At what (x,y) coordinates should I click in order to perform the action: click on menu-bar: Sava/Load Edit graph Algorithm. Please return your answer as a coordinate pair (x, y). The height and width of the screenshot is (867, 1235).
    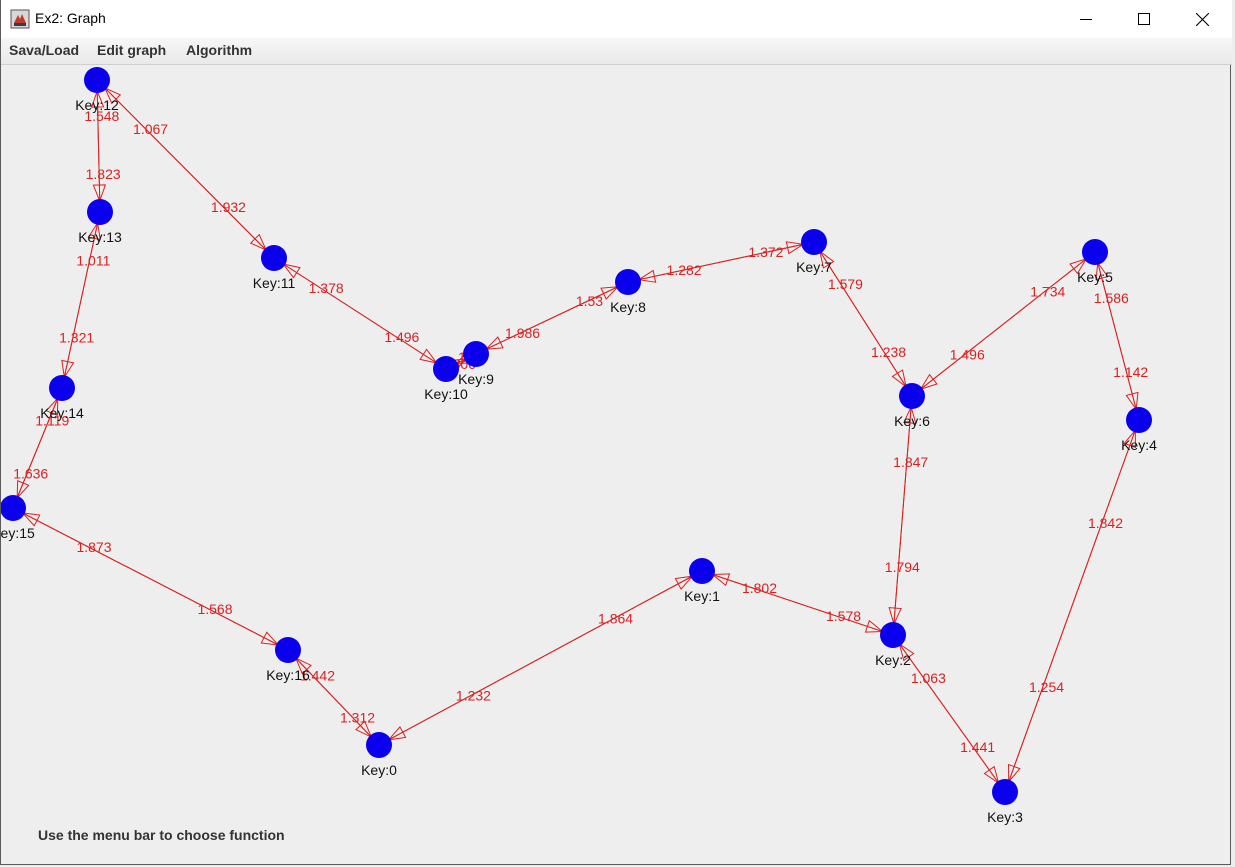
    Looking at the image, I should click on (616, 51).